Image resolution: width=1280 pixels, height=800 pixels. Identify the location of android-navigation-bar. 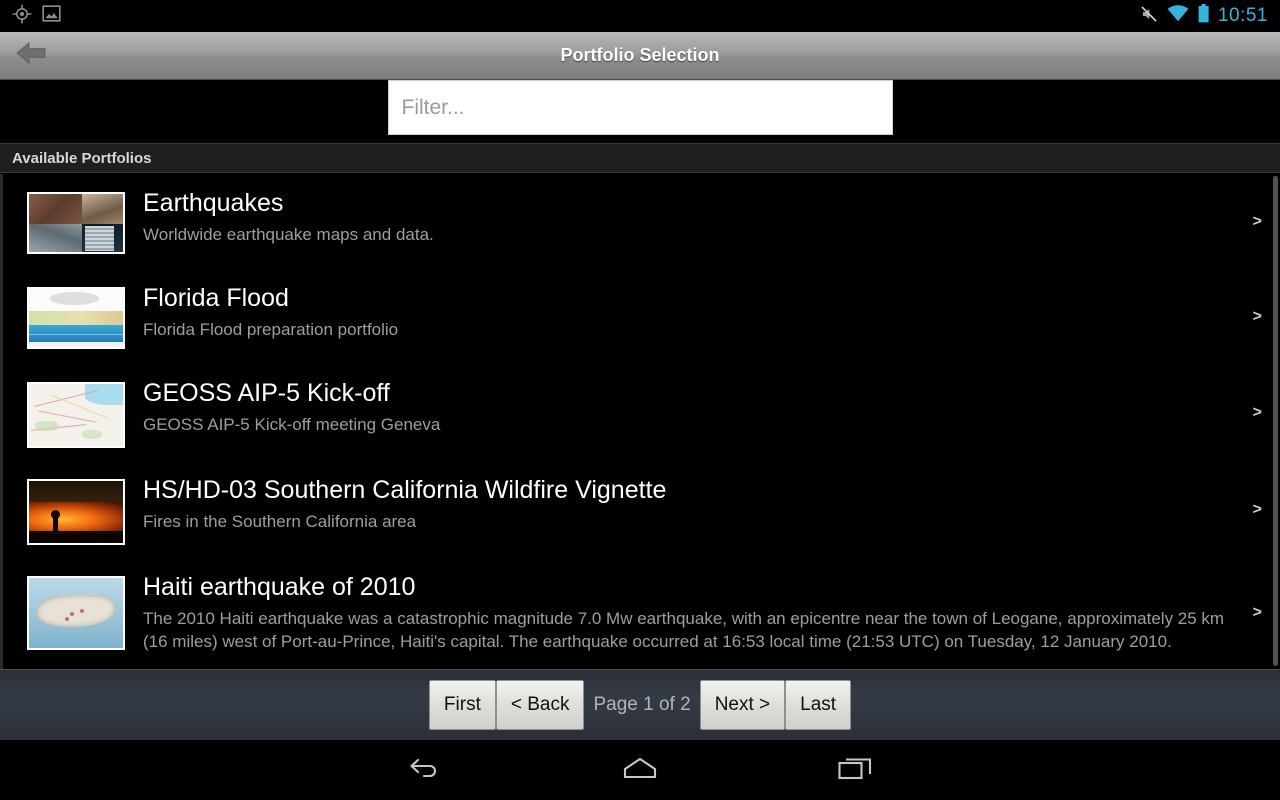
(640, 770).